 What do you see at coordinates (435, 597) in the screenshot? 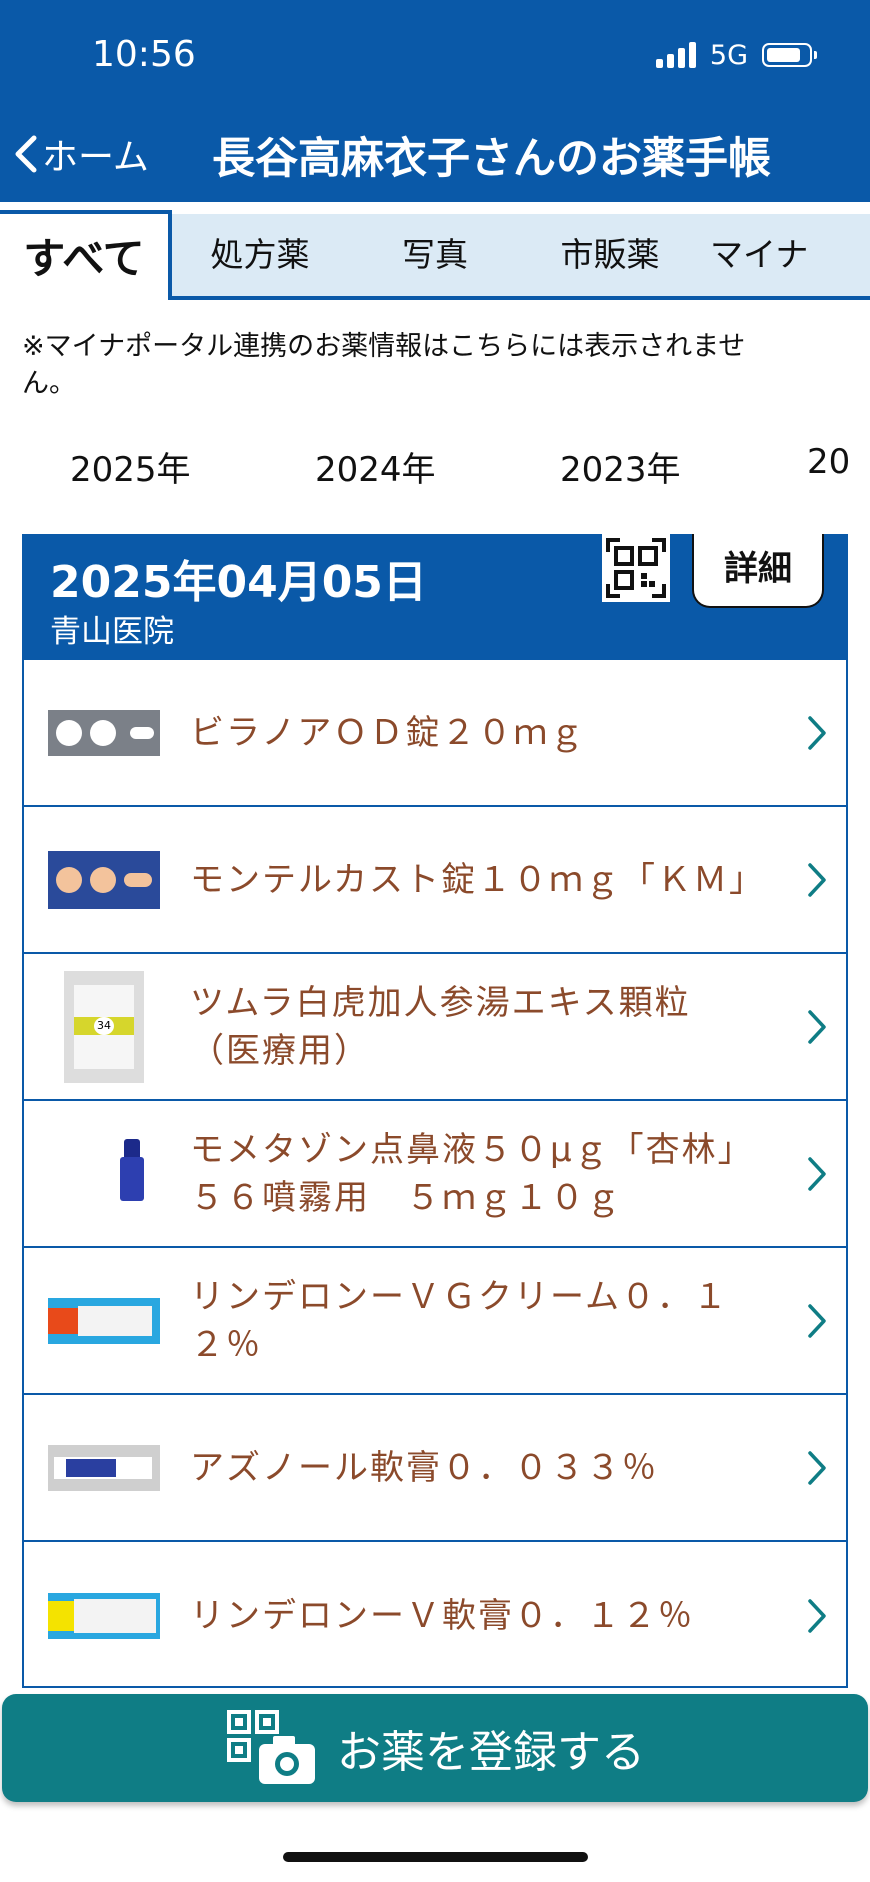
I see `record-header: 2025年04月05日 青山医院 詳細` at bounding box center [435, 597].